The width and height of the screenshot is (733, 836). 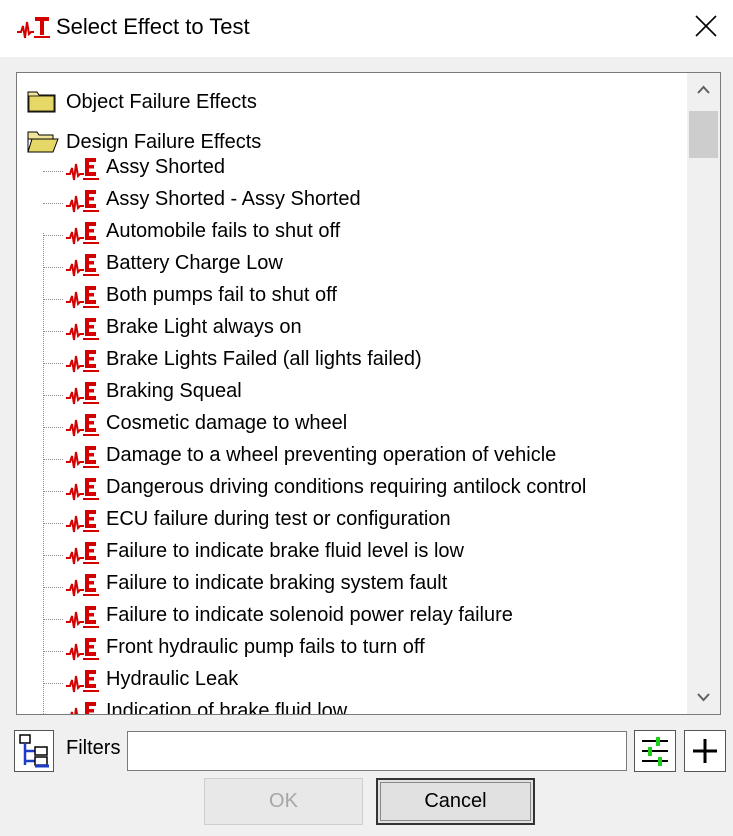 What do you see at coordinates (278, 519) in the screenshot?
I see `effect-label: ECU failure during test or configuration` at bounding box center [278, 519].